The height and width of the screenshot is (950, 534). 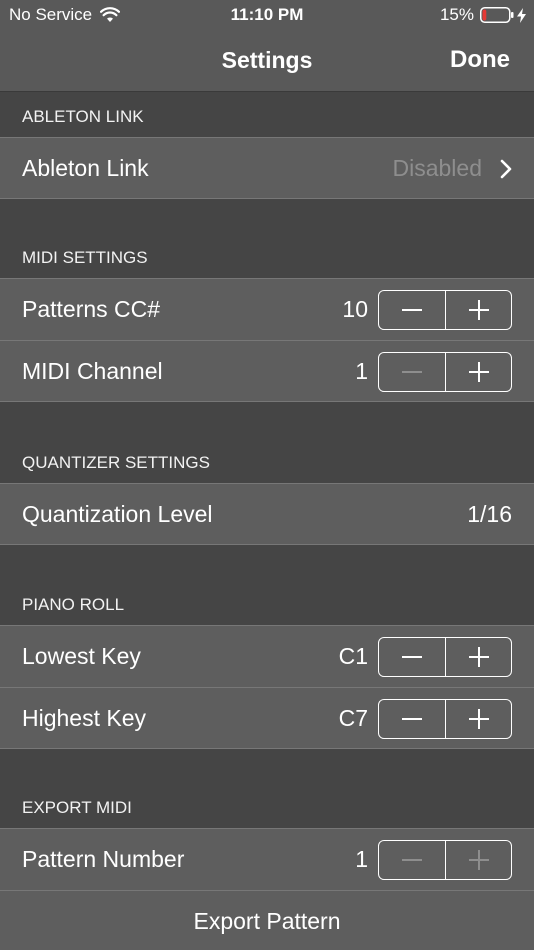 I want to click on patterns-cc-label: Patterns CC#, so click(x=91, y=309).